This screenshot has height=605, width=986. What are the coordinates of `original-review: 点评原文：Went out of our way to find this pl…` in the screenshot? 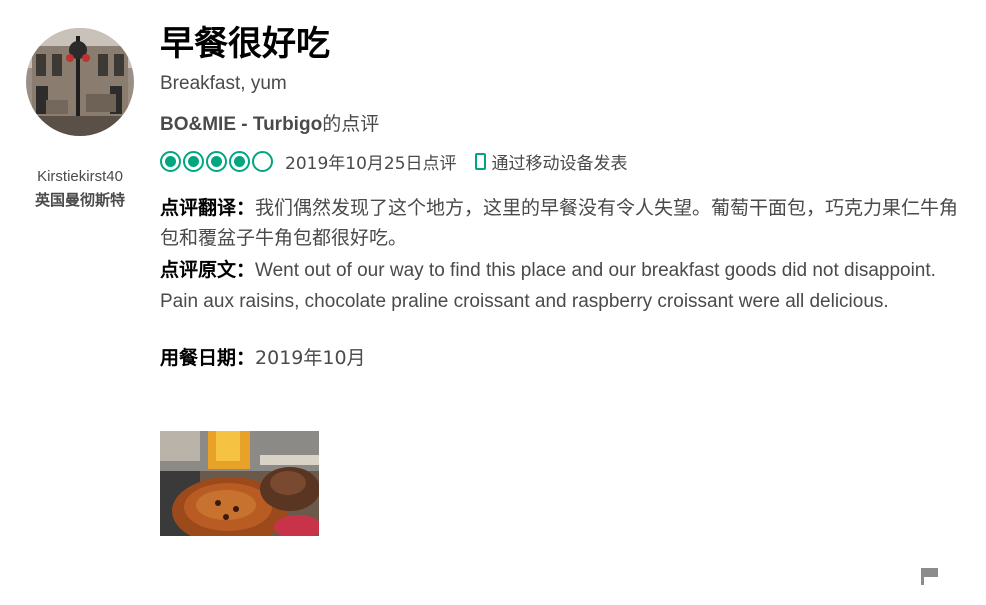 It's located at (562, 286).